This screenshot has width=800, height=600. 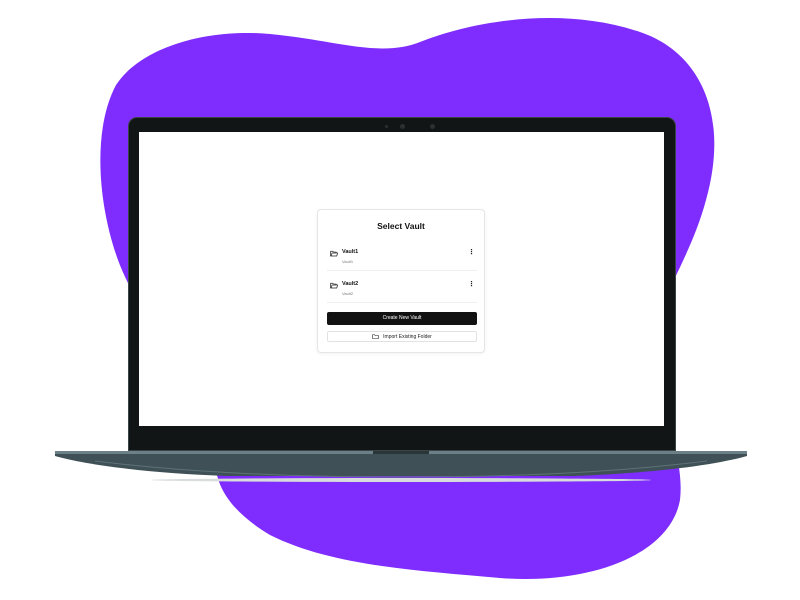 What do you see at coordinates (348, 261) in the screenshot?
I see `vault-path: Vault1` at bounding box center [348, 261].